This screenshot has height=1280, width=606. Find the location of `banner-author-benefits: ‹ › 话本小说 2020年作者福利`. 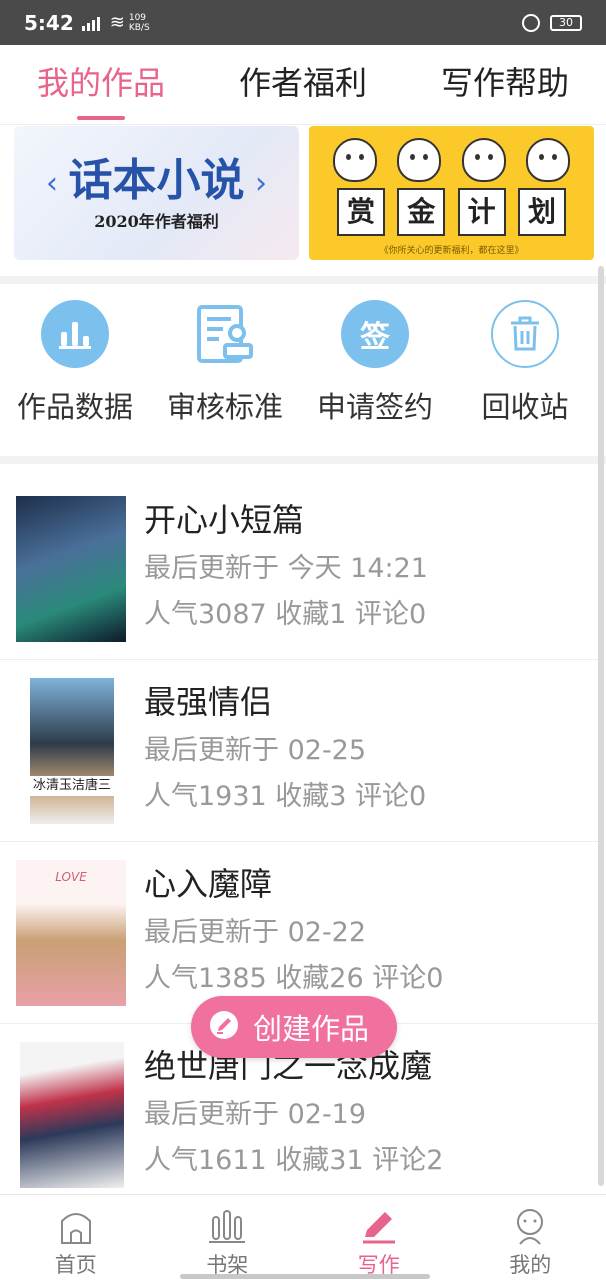

banner-author-benefits: ‹ › 话本小说 2020年作者福利 is located at coordinates (156, 193).